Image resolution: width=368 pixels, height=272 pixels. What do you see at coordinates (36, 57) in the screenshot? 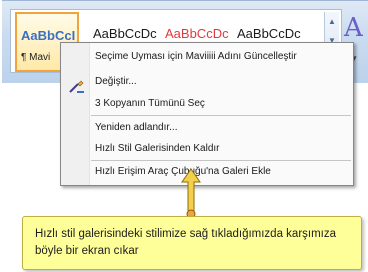
I see `style-caption: ¶ Mavi` at bounding box center [36, 57].